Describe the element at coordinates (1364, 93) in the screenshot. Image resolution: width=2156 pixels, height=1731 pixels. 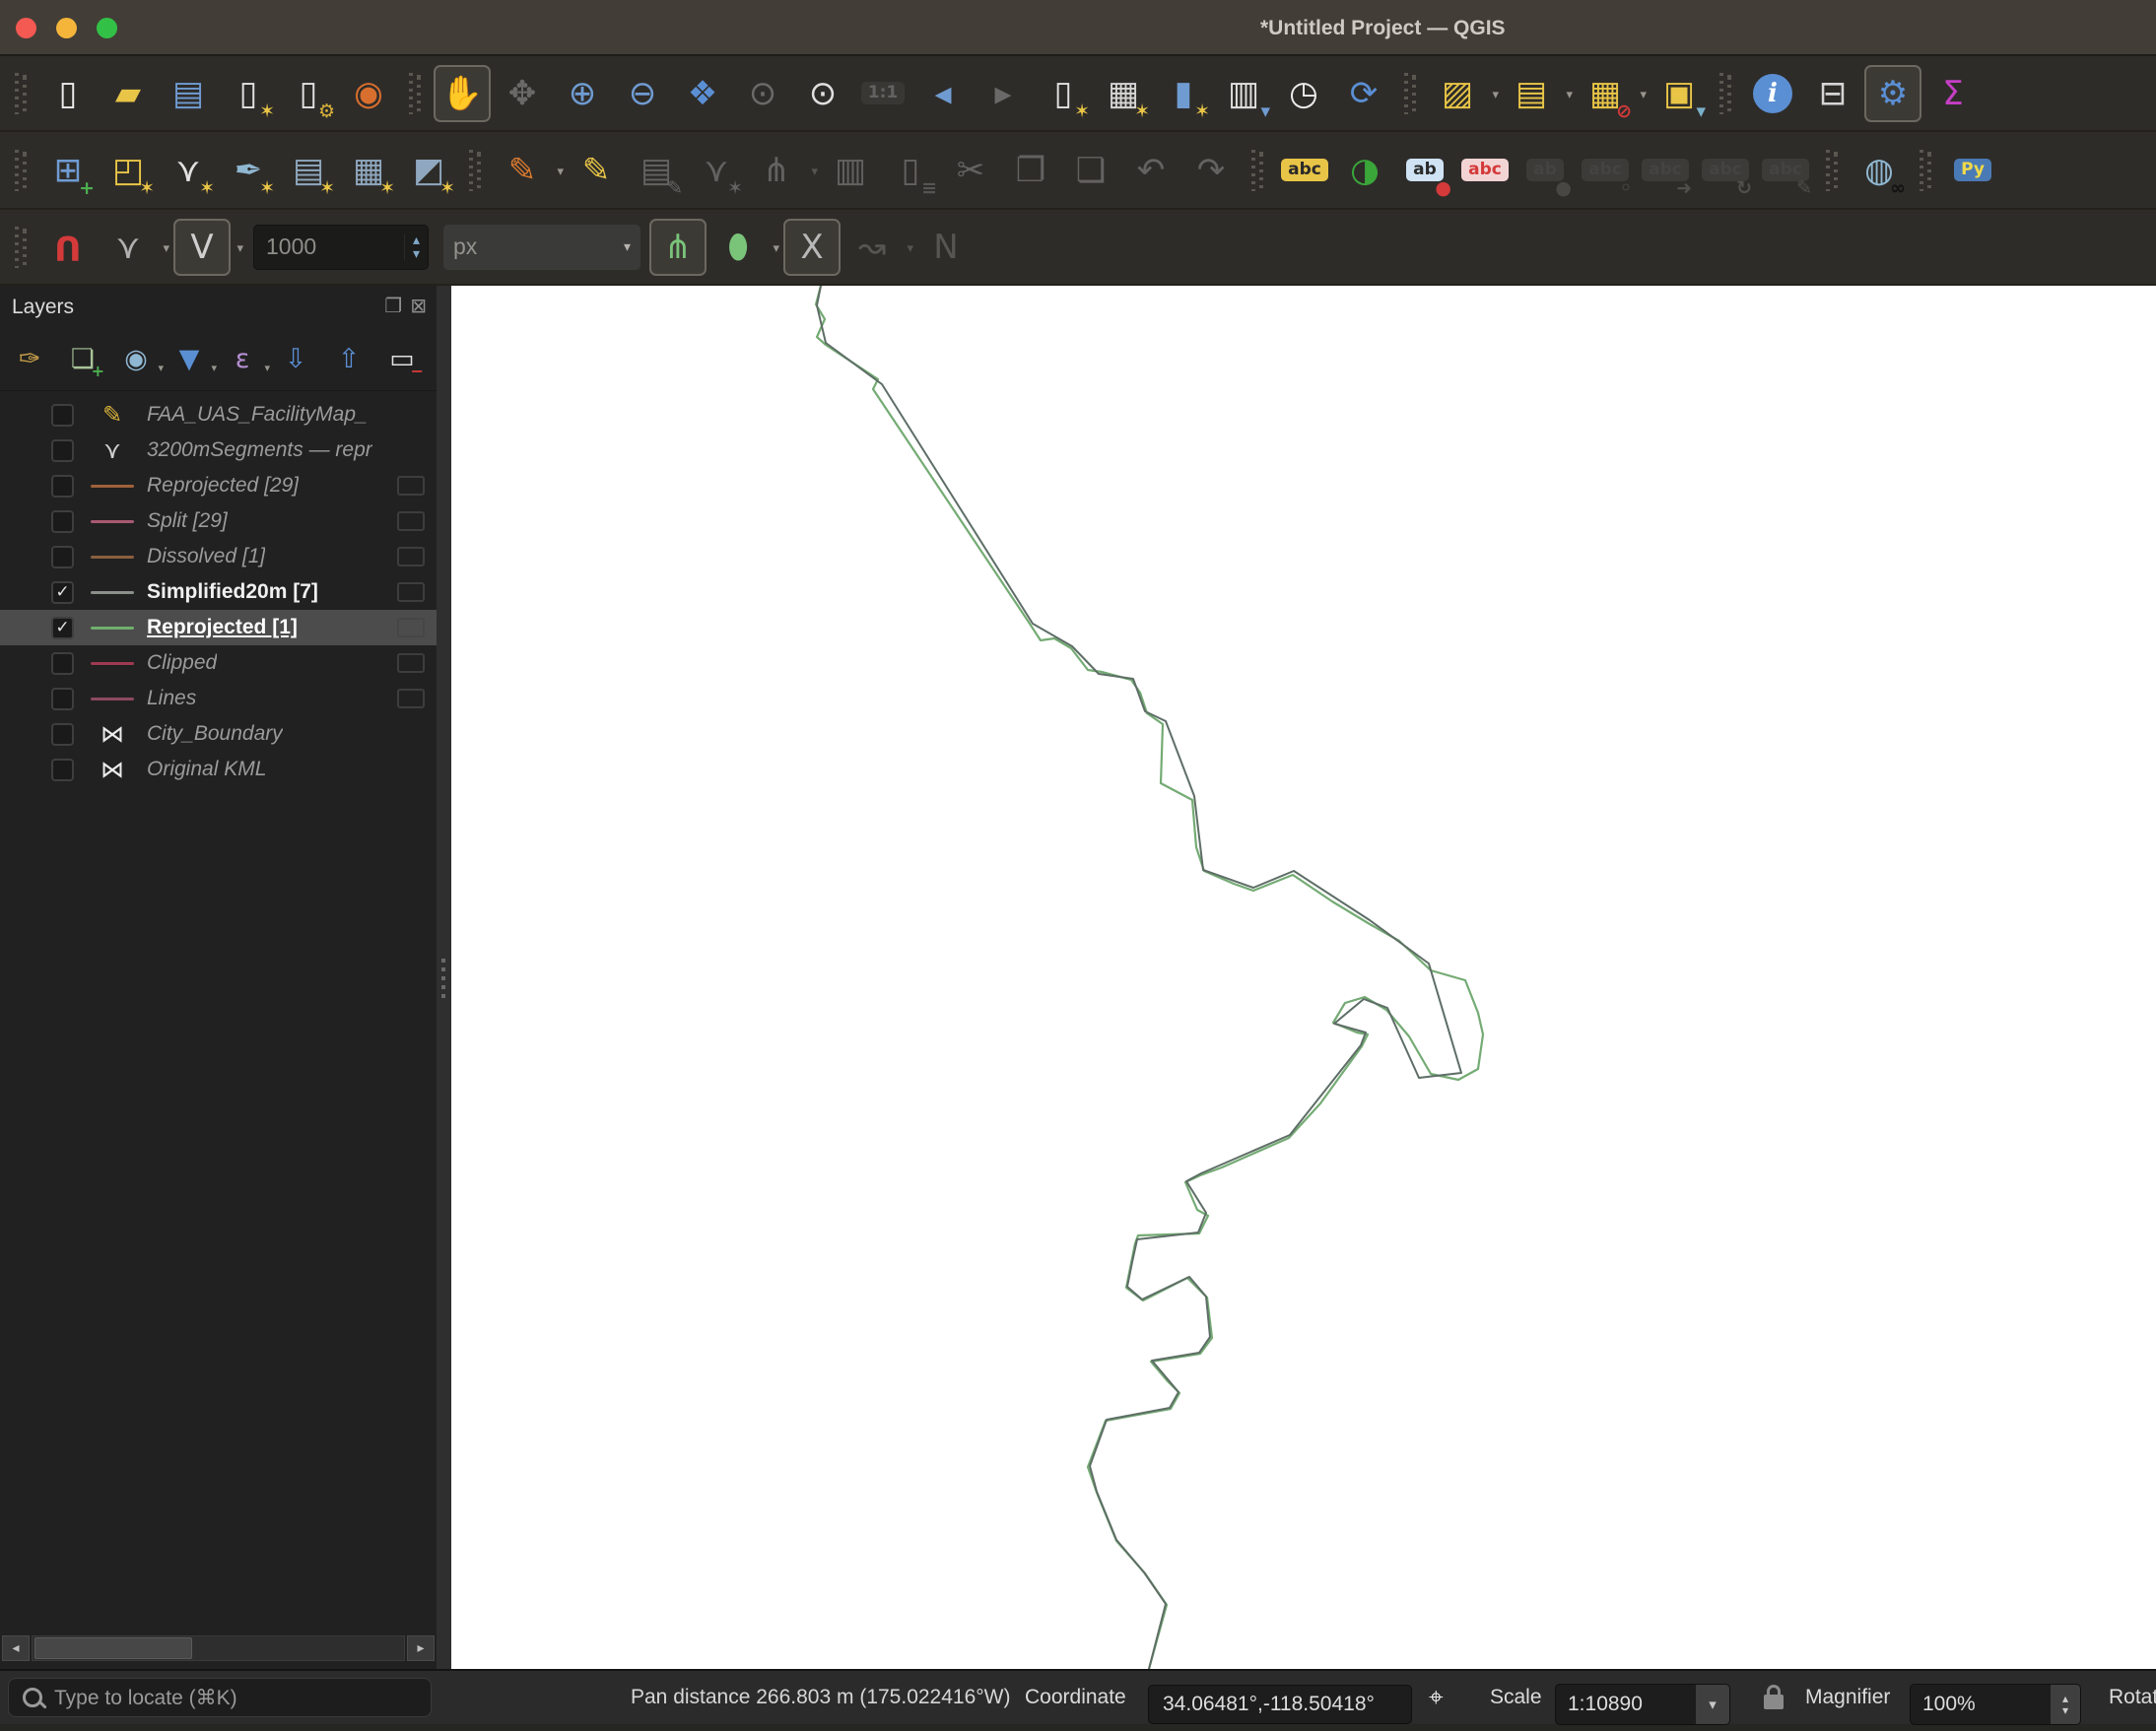
I see `refresh-map-button: ⟳` at that location.